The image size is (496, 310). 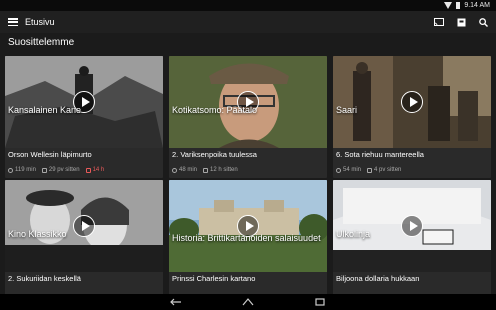 What do you see at coordinates (188, 170) in the screenshot?
I see `duration: 48 min` at bounding box center [188, 170].